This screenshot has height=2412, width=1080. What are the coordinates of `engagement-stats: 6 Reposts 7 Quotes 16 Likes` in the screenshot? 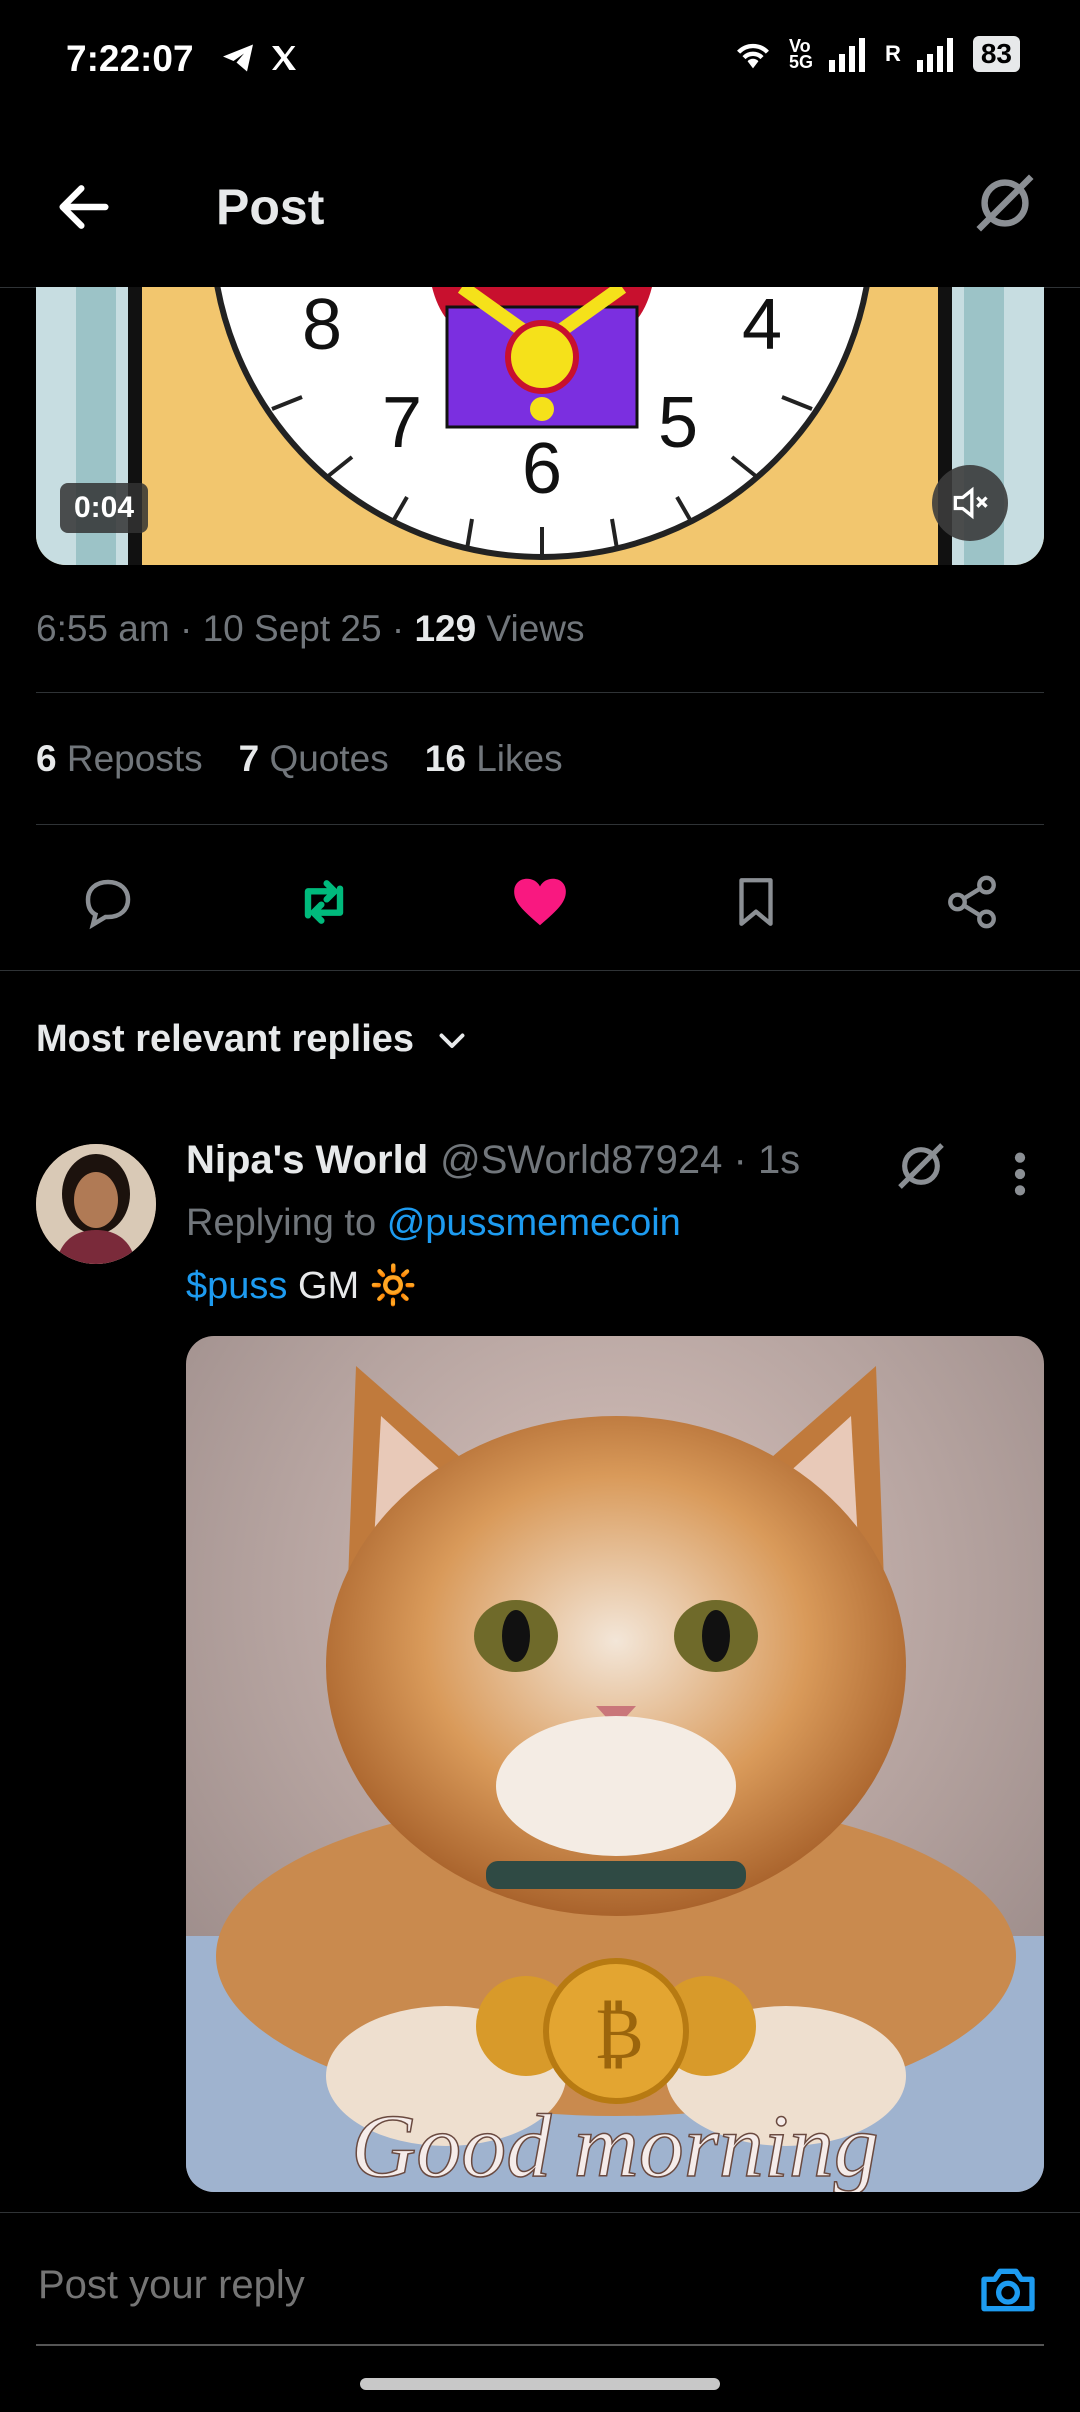 It's located at (299, 759).